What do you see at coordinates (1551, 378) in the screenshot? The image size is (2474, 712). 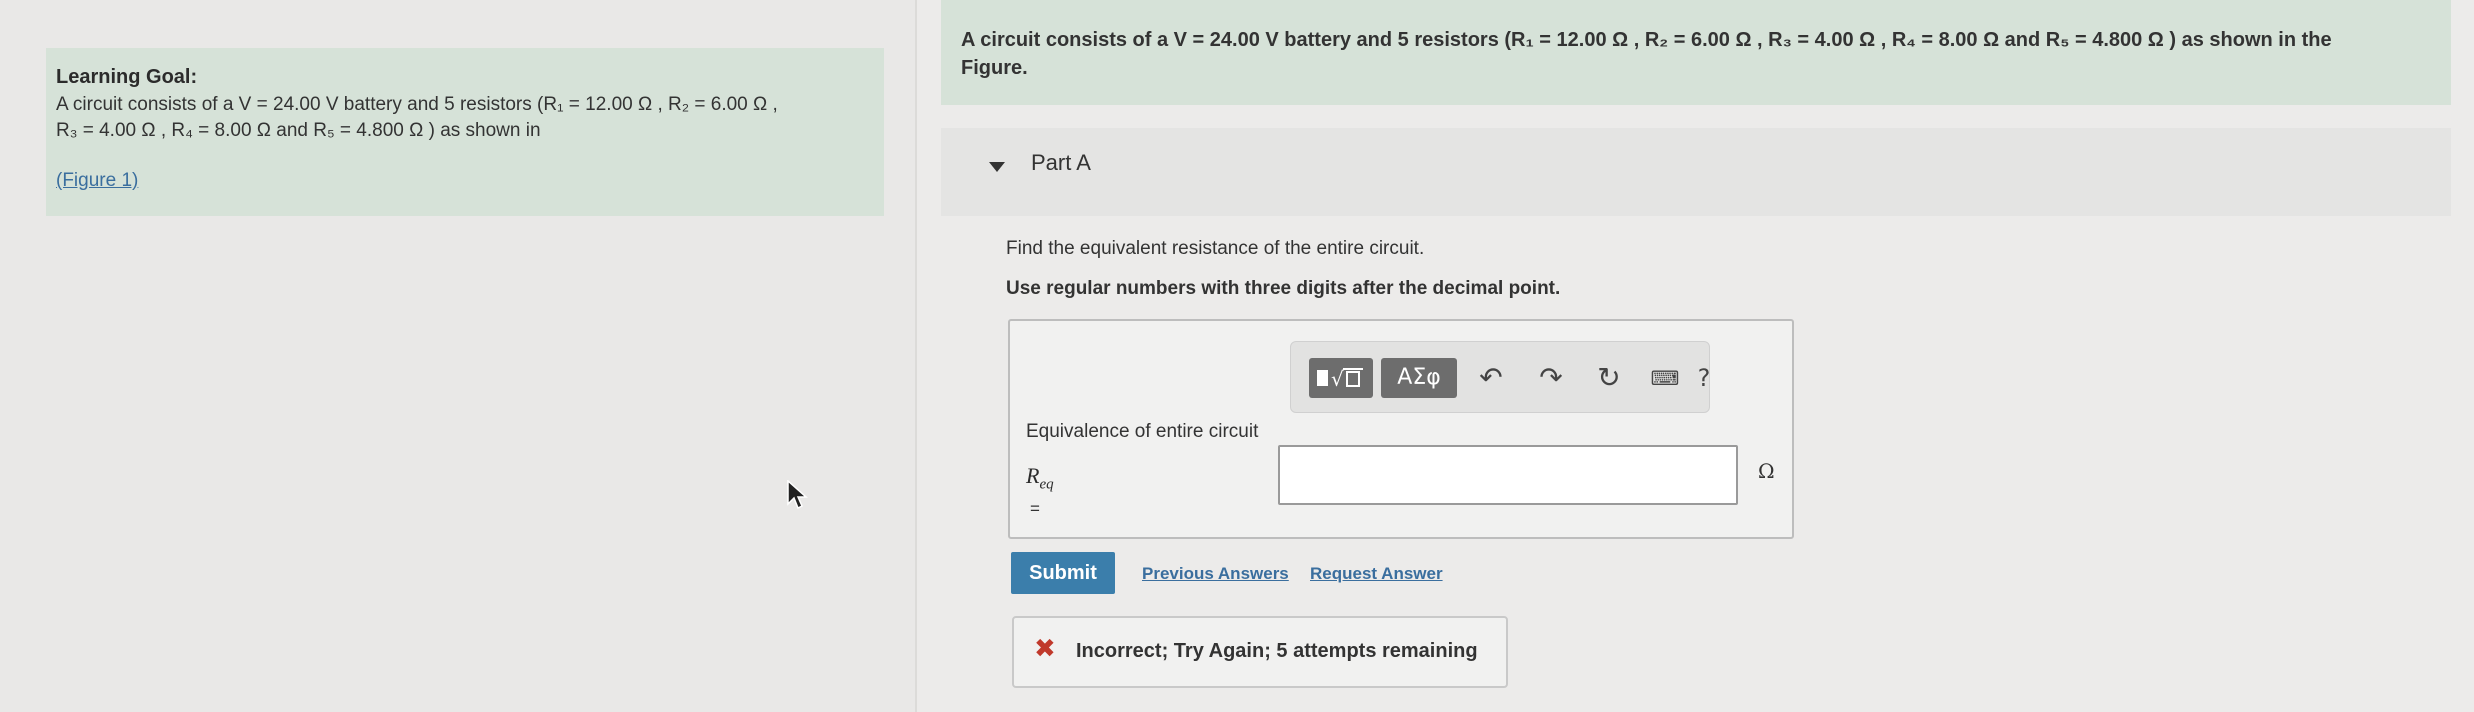 I see `redo-icon: ↷` at bounding box center [1551, 378].